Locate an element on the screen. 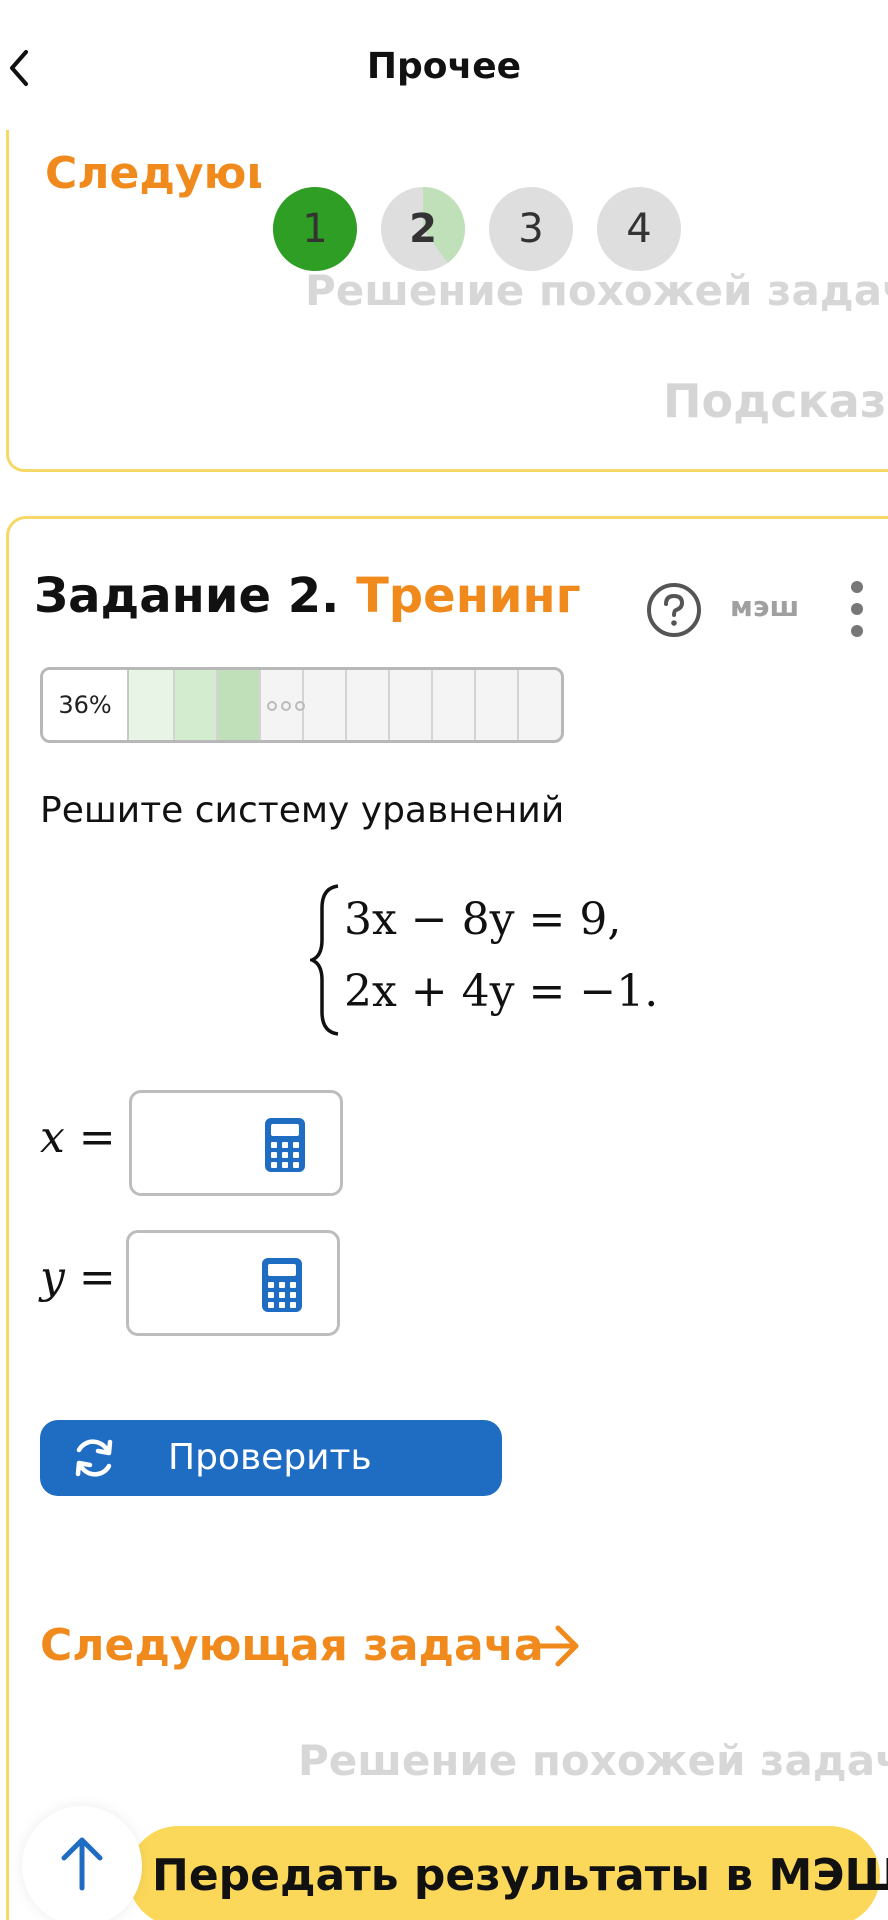 This screenshot has width=888, height=1920. step-1-label: 1 is located at coordinates (315, 229).